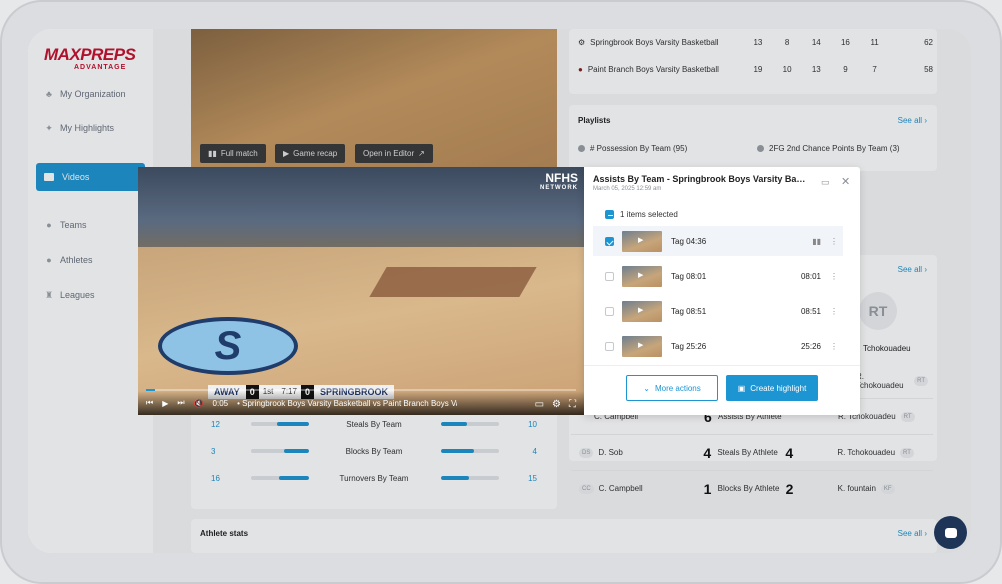 This screenshot has height=584, width=1002. What do you see at coordinates (689, 276) in the screenshot?
I see `clip-name: Tag 08:01` at bounding box center [689, 276].